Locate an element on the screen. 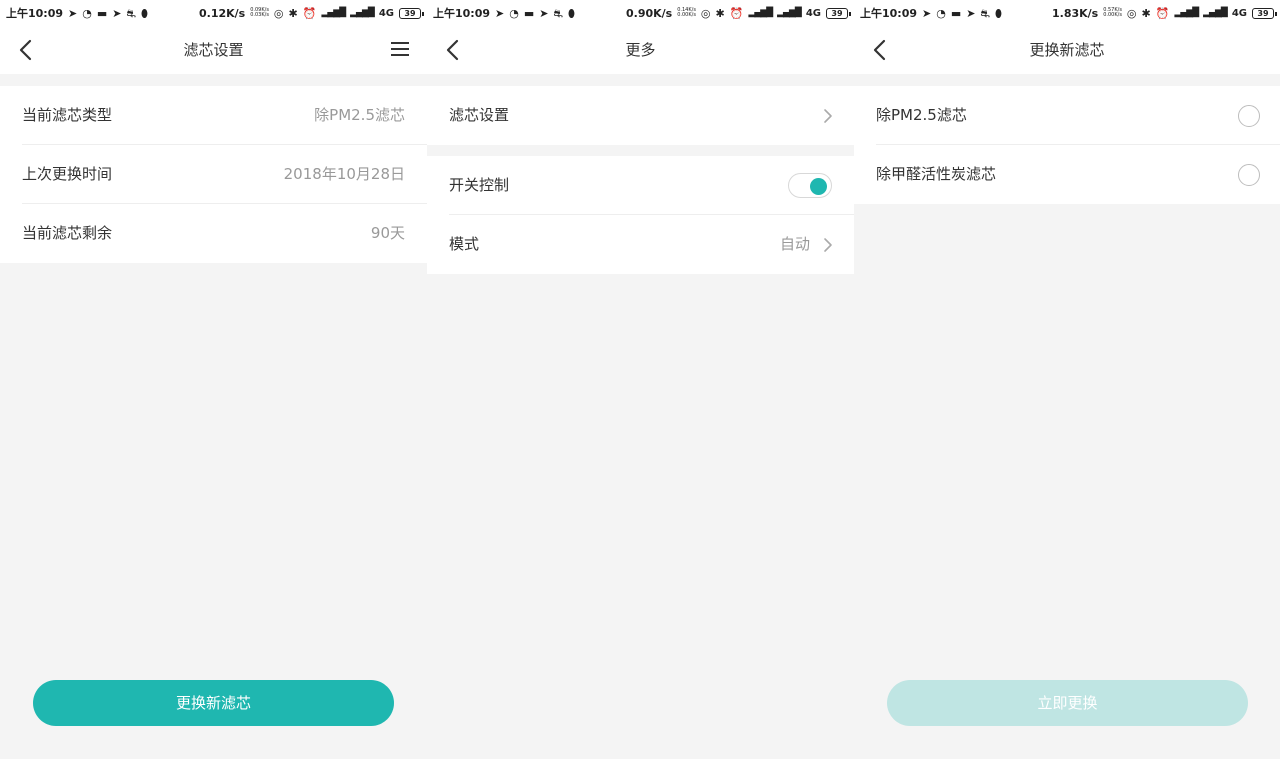 The image size is (1280, 759). network-speed-detail: 0.57K/s 0.00K/s is located at coordinates (1112, 12).